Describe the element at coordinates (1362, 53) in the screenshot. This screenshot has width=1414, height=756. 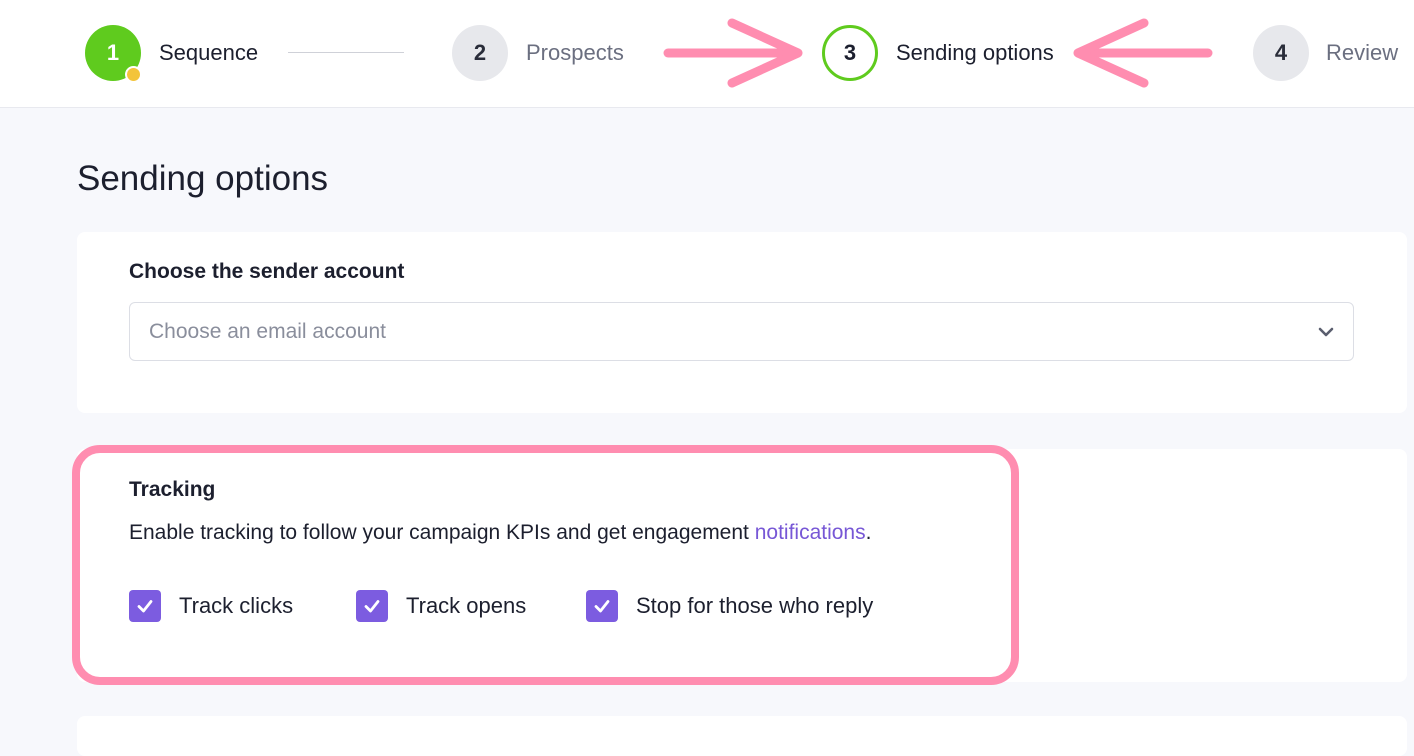
I see `step-4-label: Review` at that location.